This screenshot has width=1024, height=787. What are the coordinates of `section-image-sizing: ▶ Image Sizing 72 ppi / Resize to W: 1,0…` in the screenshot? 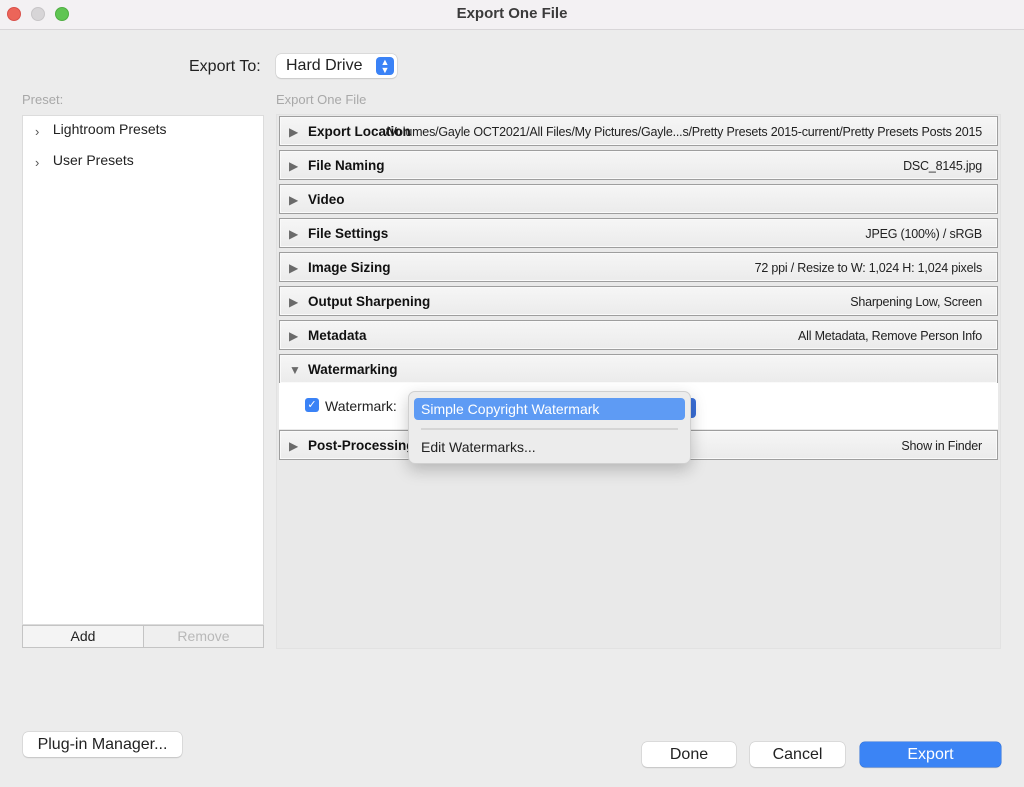 It's located at (638, 267).